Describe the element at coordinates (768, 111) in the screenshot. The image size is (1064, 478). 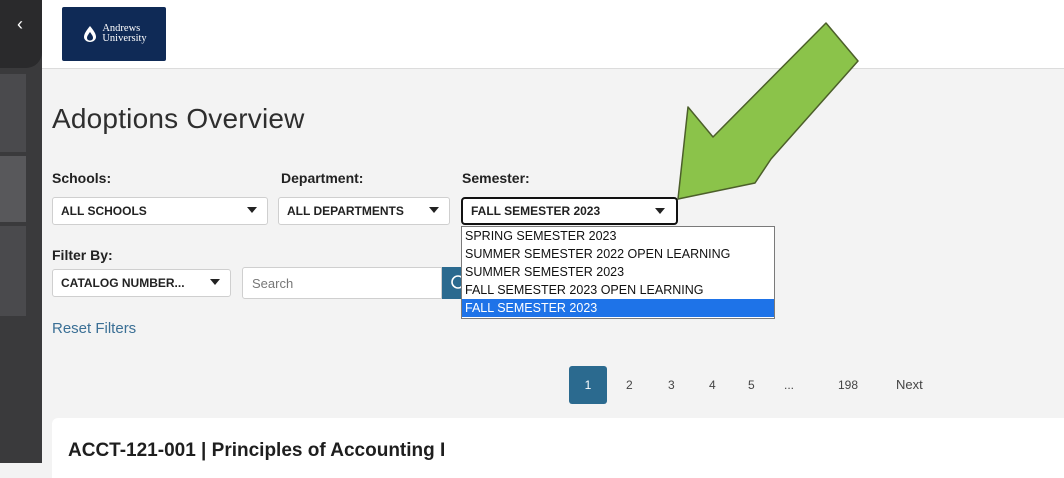
I see `arrow-annotation-icon` at that location.